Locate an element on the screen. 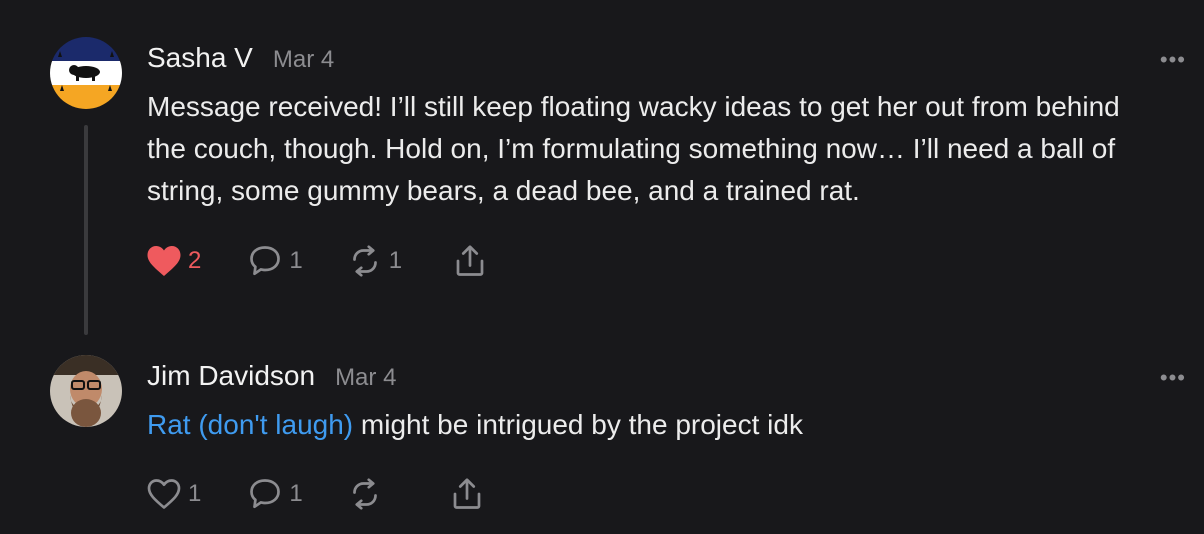 Image resolution: width=1204 pixels, height=534 pixels. post-actions: 1 1 is located at coordinates (315, 494).